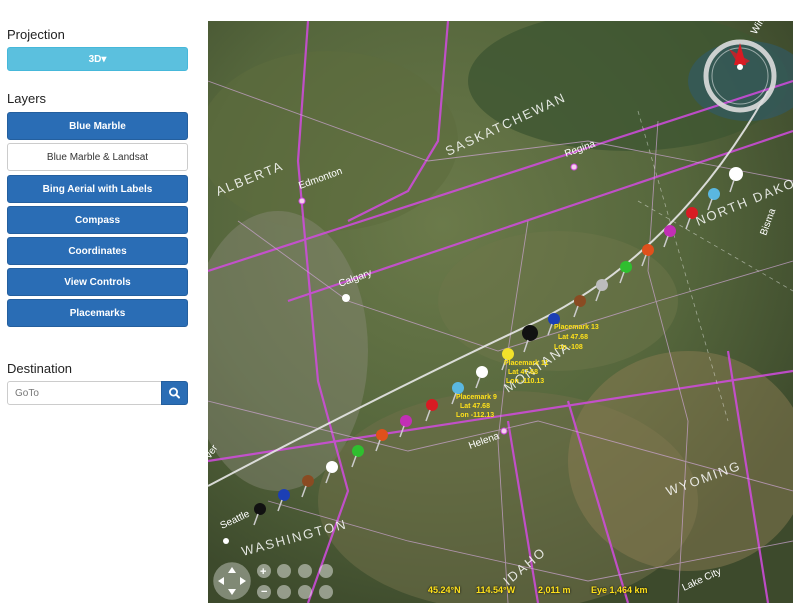 This screenshot has height=613, width=800. Describe the element at coordinates (27, 98) in the screenshot. I see `layers-title: Layers` at that location.